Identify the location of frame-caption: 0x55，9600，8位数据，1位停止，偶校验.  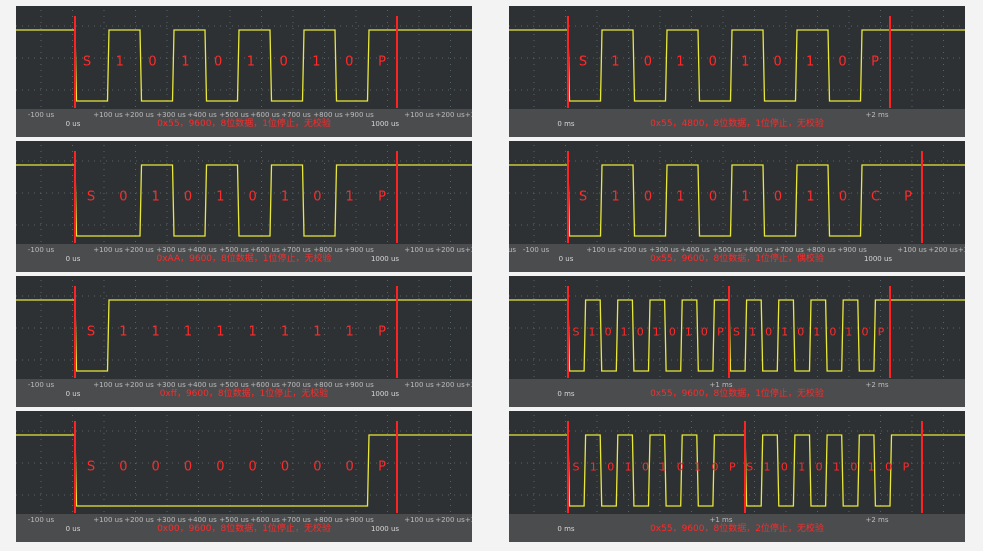
(737, 259).